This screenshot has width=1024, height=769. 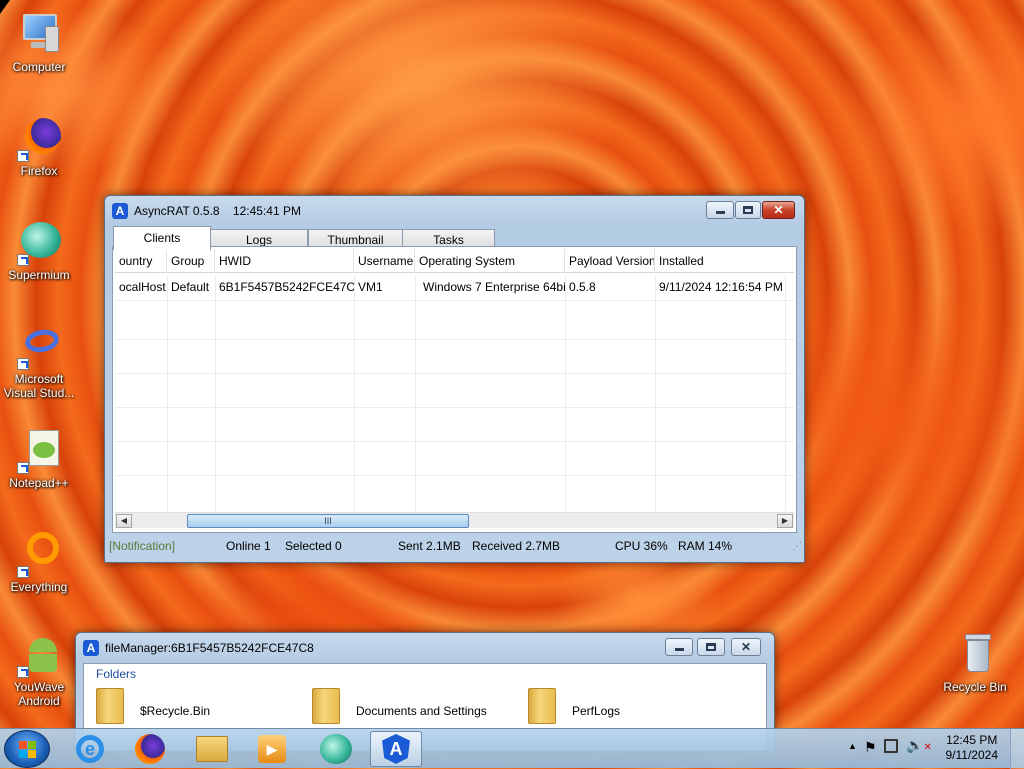 I want to click on cell-country: ocalHost, so click(x=142, y=286).